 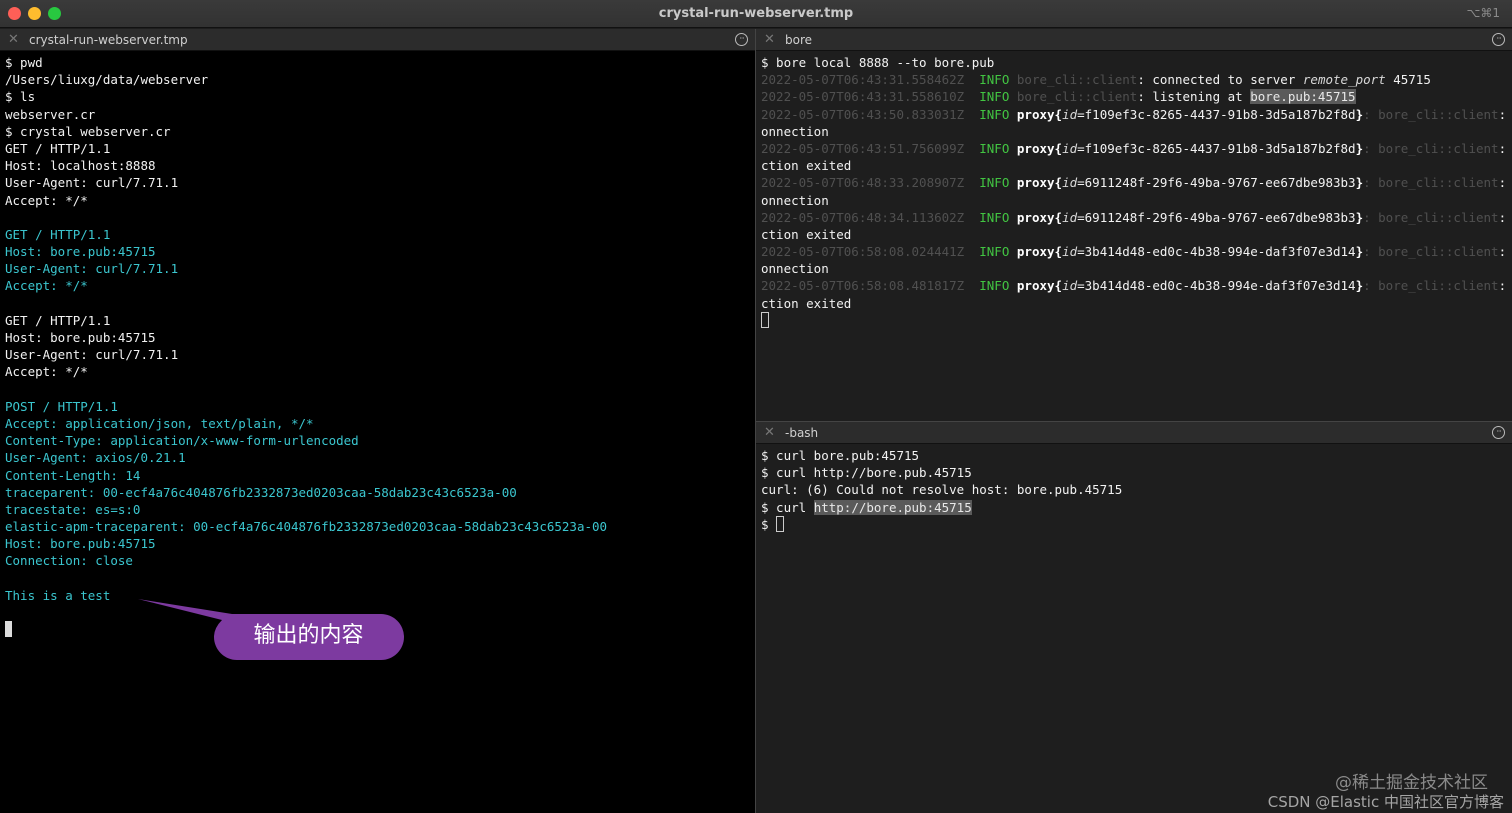 What do you see at coordinates (377, 62) in the screenshot?
I see `terminal-line: $ pwd` at bounding box center [377, 62].